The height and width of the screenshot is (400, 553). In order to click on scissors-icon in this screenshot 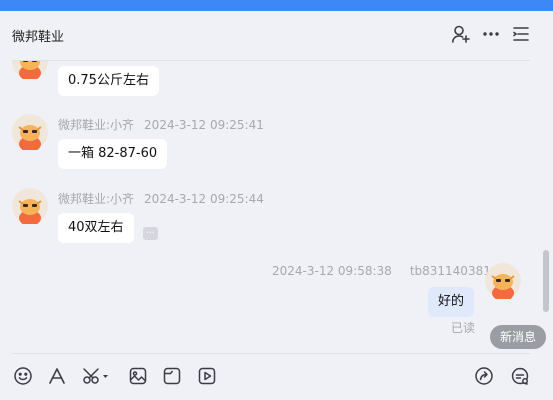, I will do `click(97, 376)`.